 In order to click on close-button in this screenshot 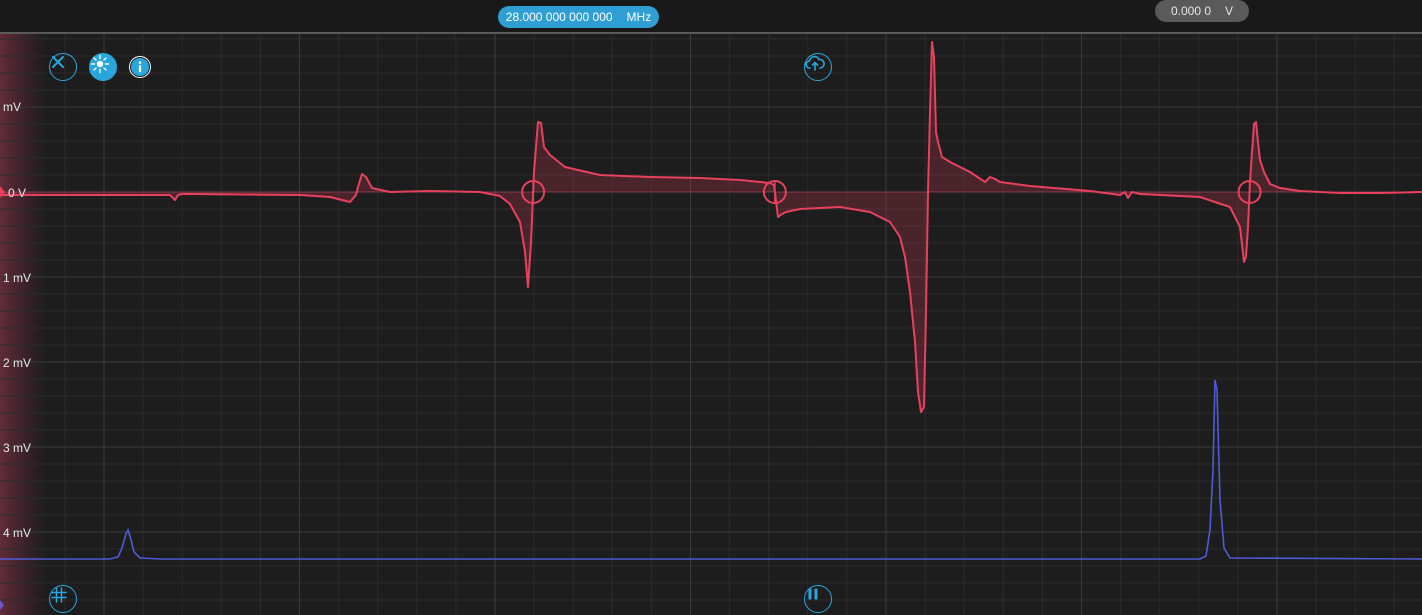, I will do `click(63, 67)`.